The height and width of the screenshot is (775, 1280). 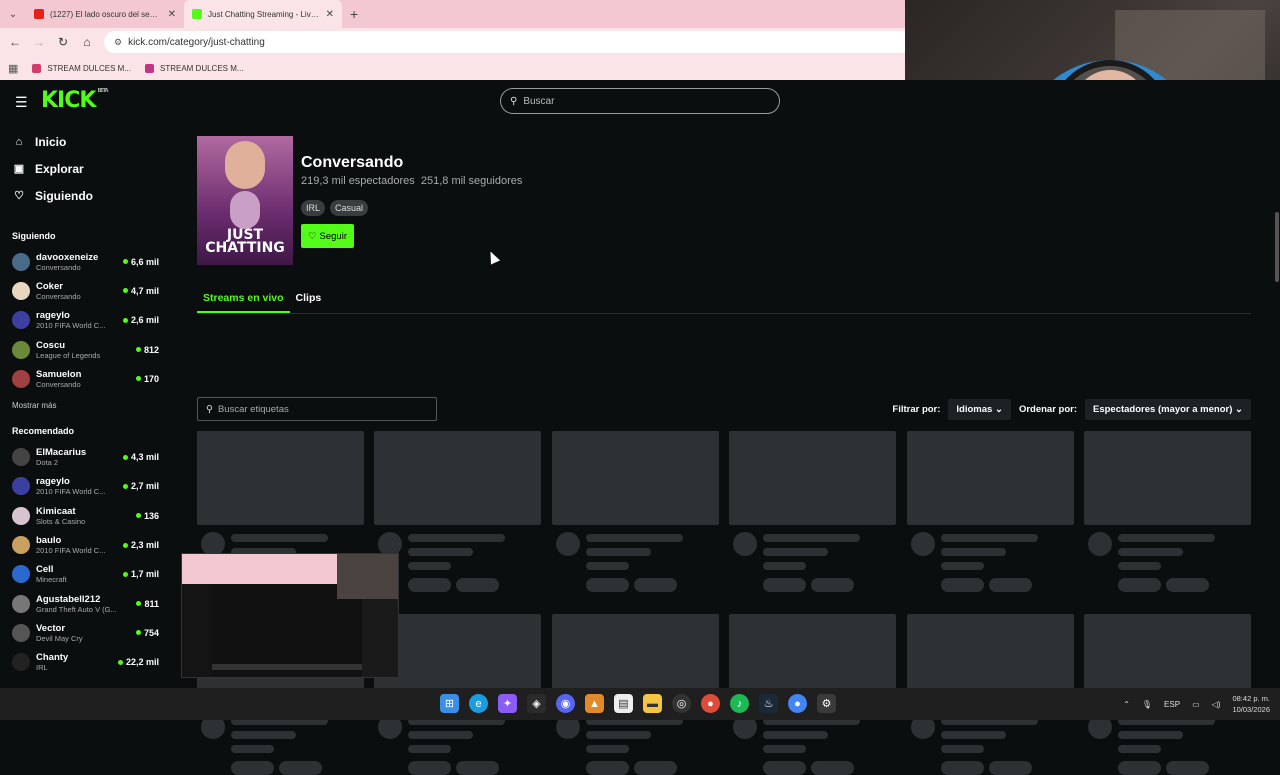 I want to click on obs-icon: ◎, so click(x=681, y=703).